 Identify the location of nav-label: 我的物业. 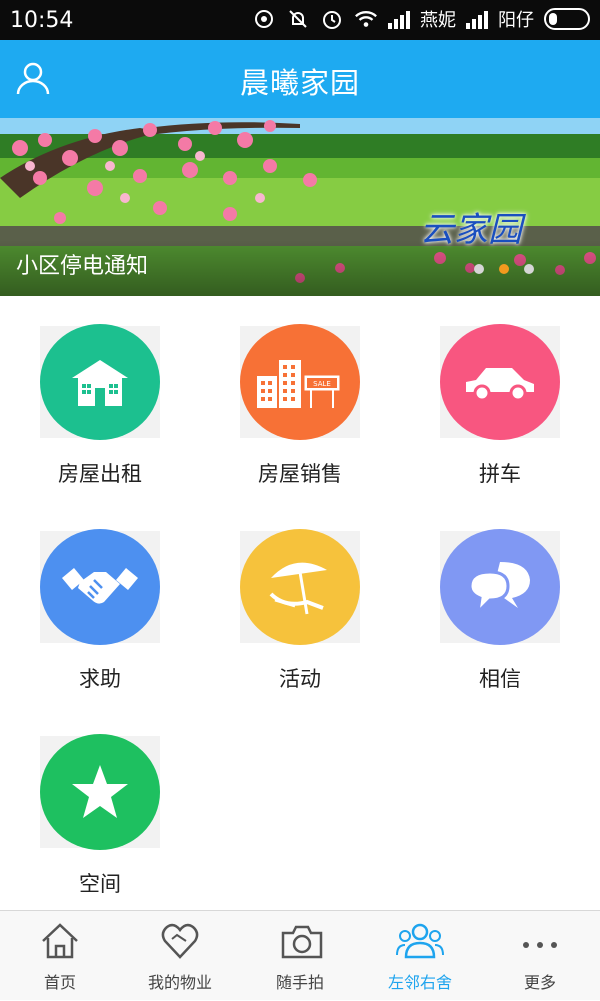
(179, 982).